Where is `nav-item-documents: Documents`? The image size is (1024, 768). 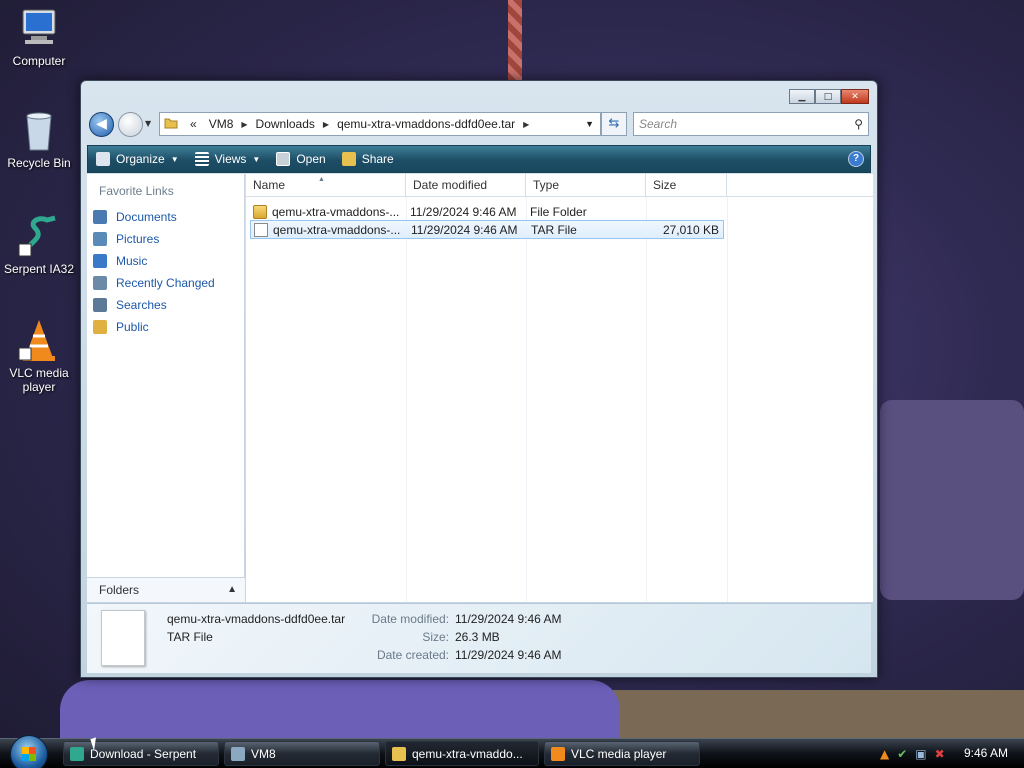
nav-item-documents: Documents is located at coordinates (154, 217).